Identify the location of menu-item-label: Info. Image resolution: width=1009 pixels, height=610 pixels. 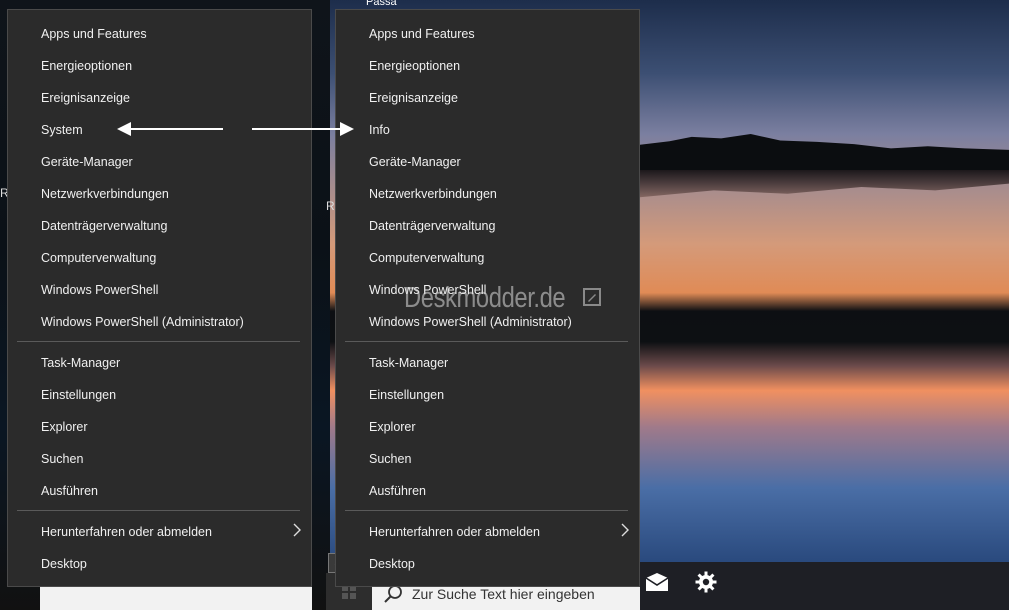
(379, 130).